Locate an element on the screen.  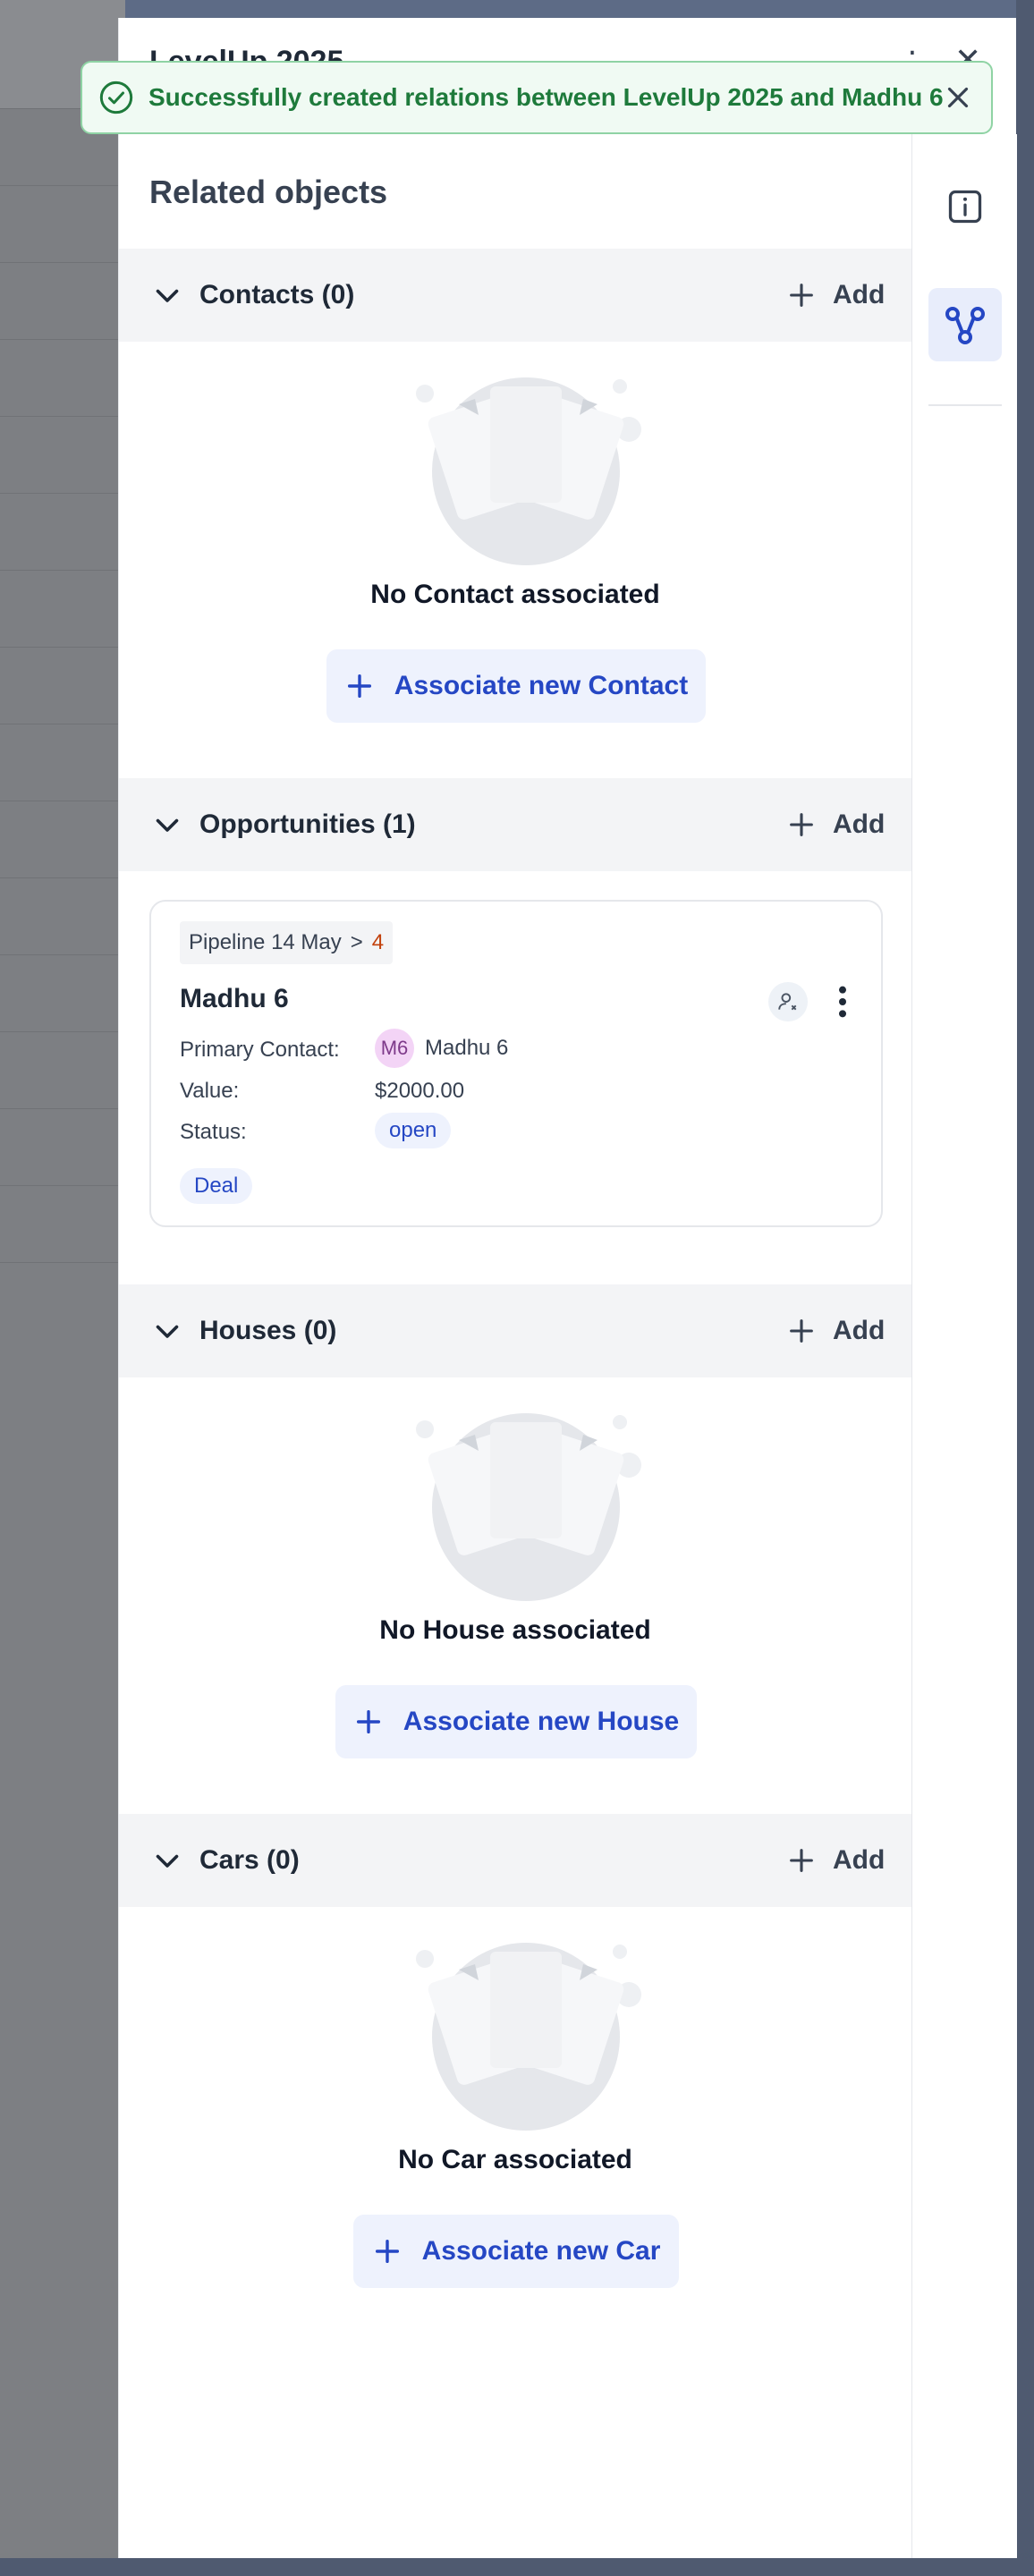
close-icon is located at coordinates (958, 99).